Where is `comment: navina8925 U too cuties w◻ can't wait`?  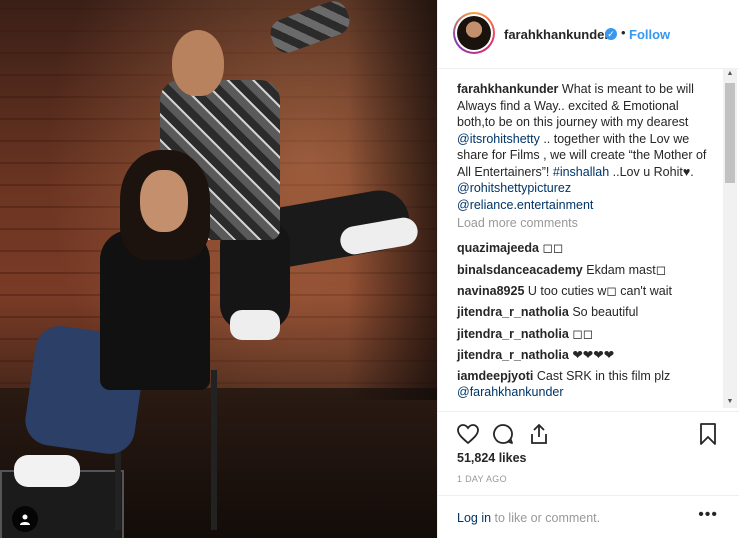 comment: navina8925 U too cuties w◻ can't wait is located at coordinates (584, 291).